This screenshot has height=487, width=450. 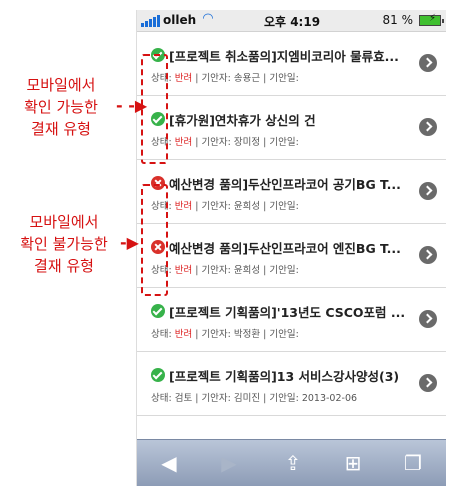 I want to click on approval-meta: 상태: 반려 | 기안자: 장미정 | 기안일:, so click(x=225, y=142).